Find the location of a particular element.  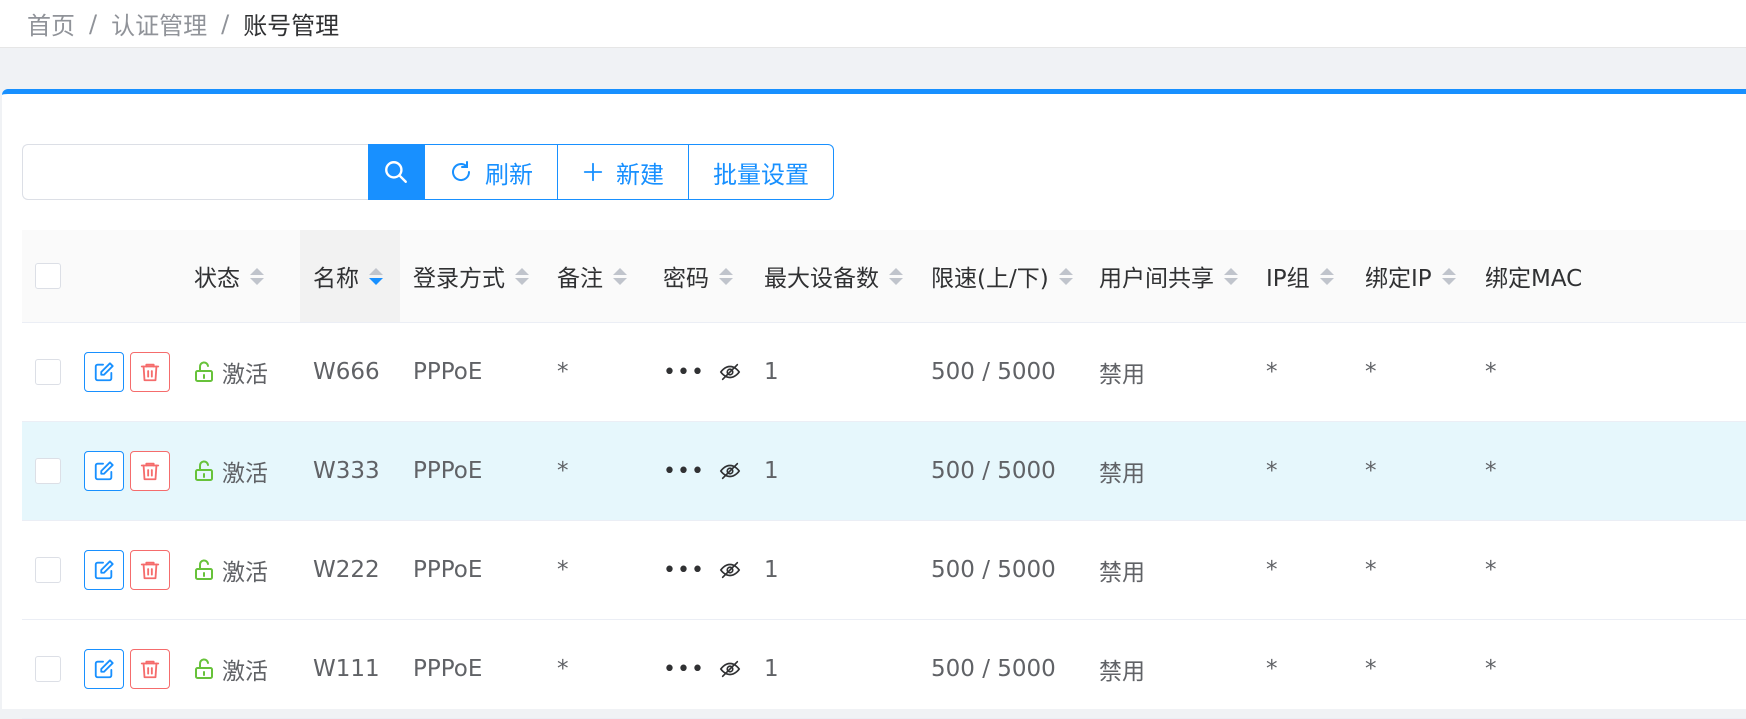

column-name: 名称 is located at coordinates (350, 276).